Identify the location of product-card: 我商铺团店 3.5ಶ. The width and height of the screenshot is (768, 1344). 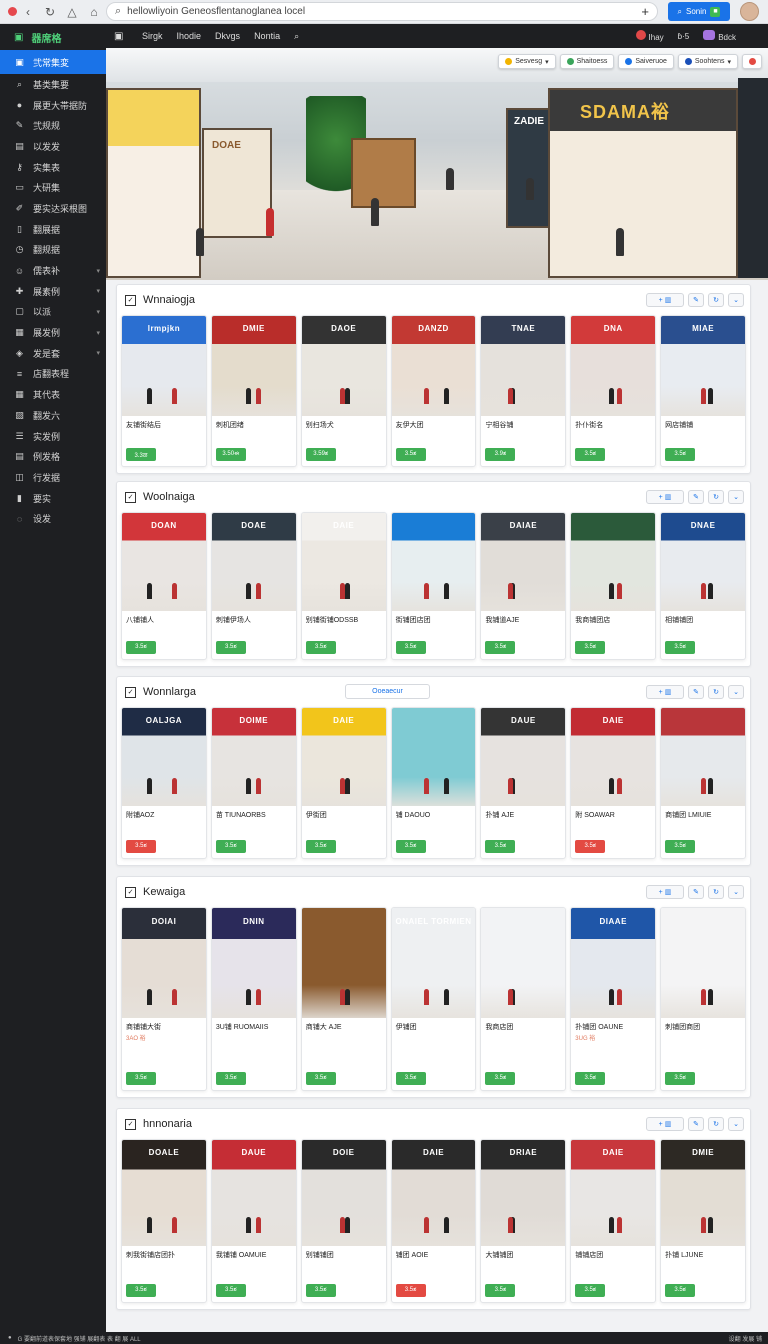
(613, 586).